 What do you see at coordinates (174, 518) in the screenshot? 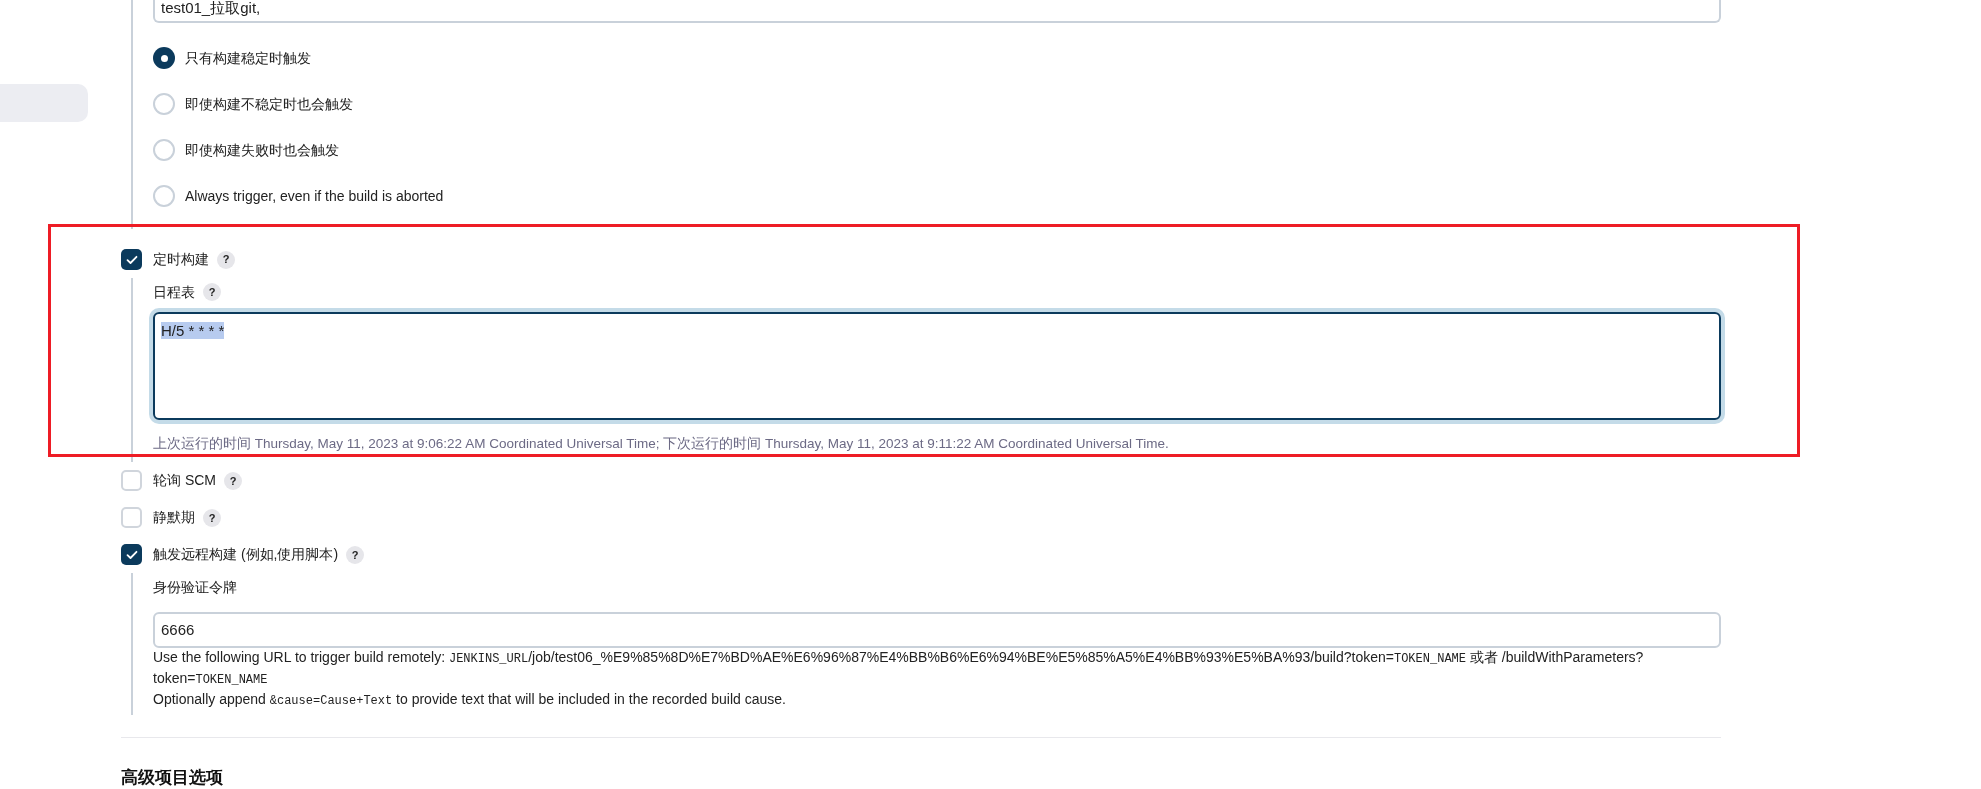
I see `checkbox-label: 静默期` at bounding box center [174, 518].